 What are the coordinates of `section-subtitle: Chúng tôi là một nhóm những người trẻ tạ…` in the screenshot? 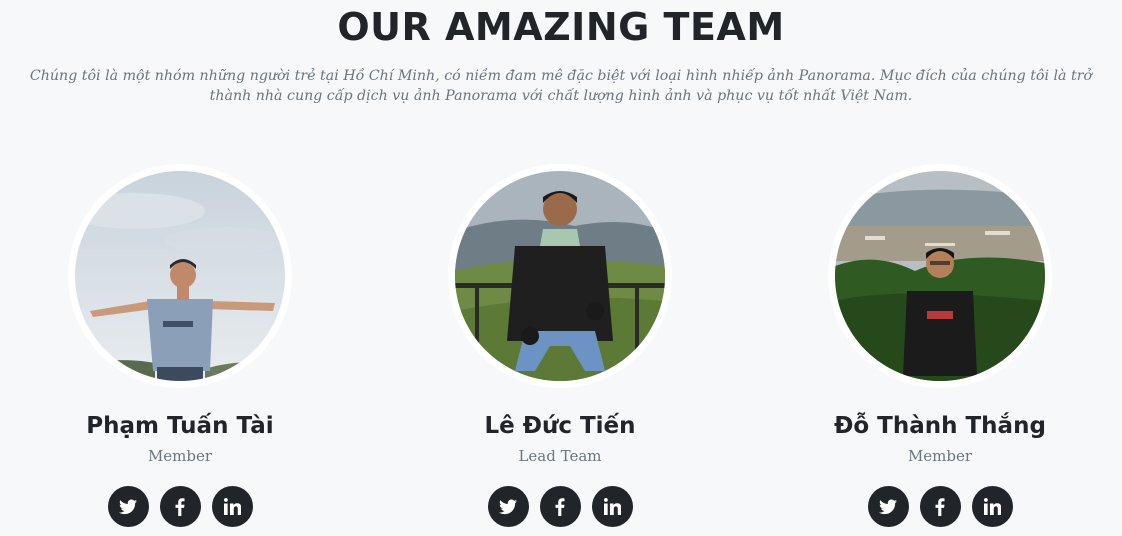 It's located at (561, 86).